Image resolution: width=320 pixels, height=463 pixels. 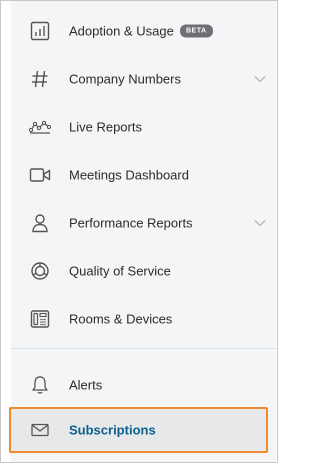 What do you see at coordinates (120, 271) in the screenshot?
I see `menu-item-label: Quality of Service` at bounding box center [120, 271].